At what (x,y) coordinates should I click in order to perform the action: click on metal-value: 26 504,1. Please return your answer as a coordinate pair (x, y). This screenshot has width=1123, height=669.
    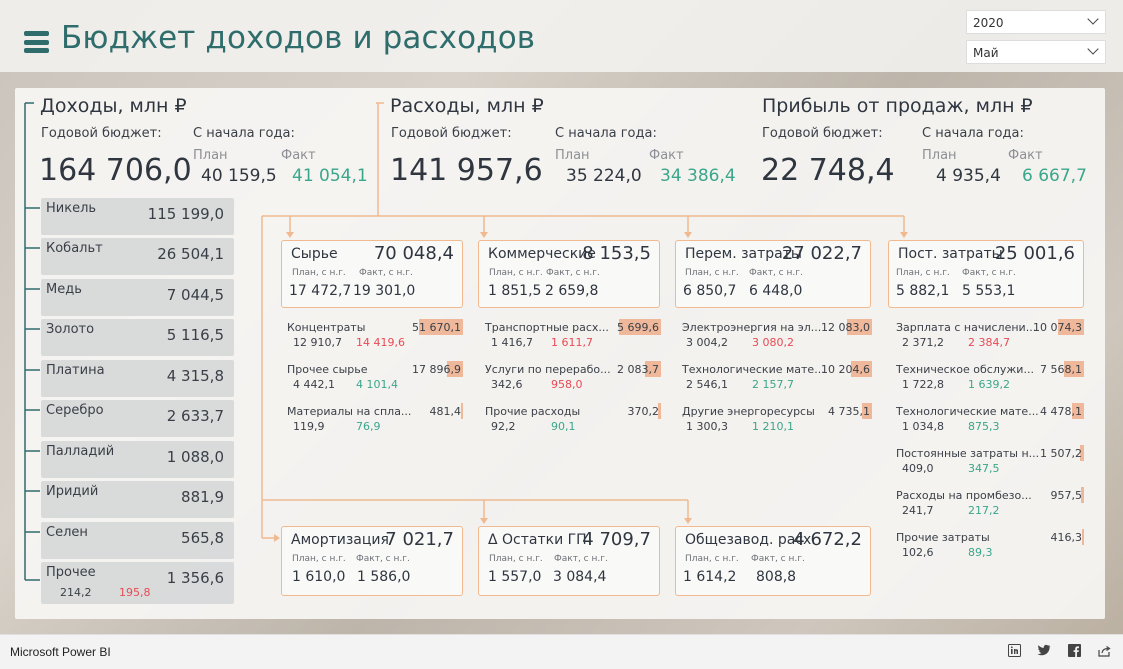
    Looking at the image, I should click on (190, 254).